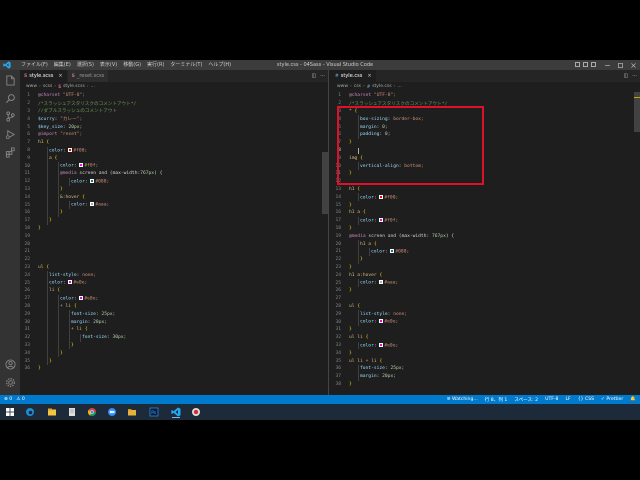  I want to click on breadcrumb-item: style.scss, so click(74, 86).